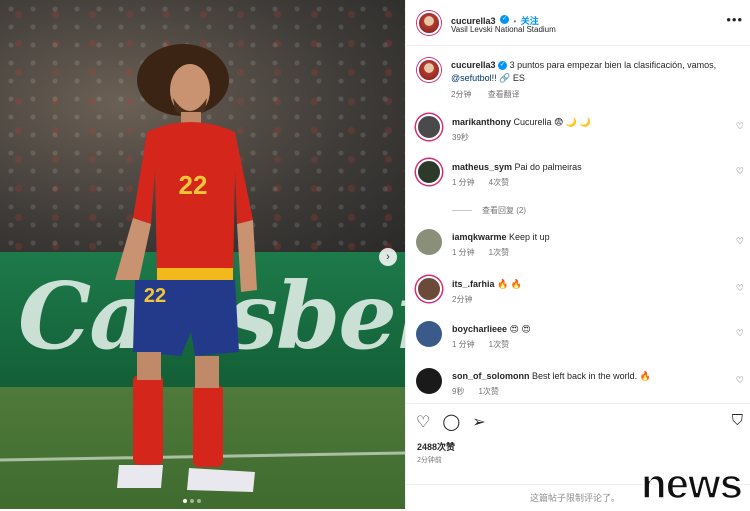 Image resolution: width=750 pixels, height=511 pixels. I want to click on next-photo-button: ›, so click(388, 257).